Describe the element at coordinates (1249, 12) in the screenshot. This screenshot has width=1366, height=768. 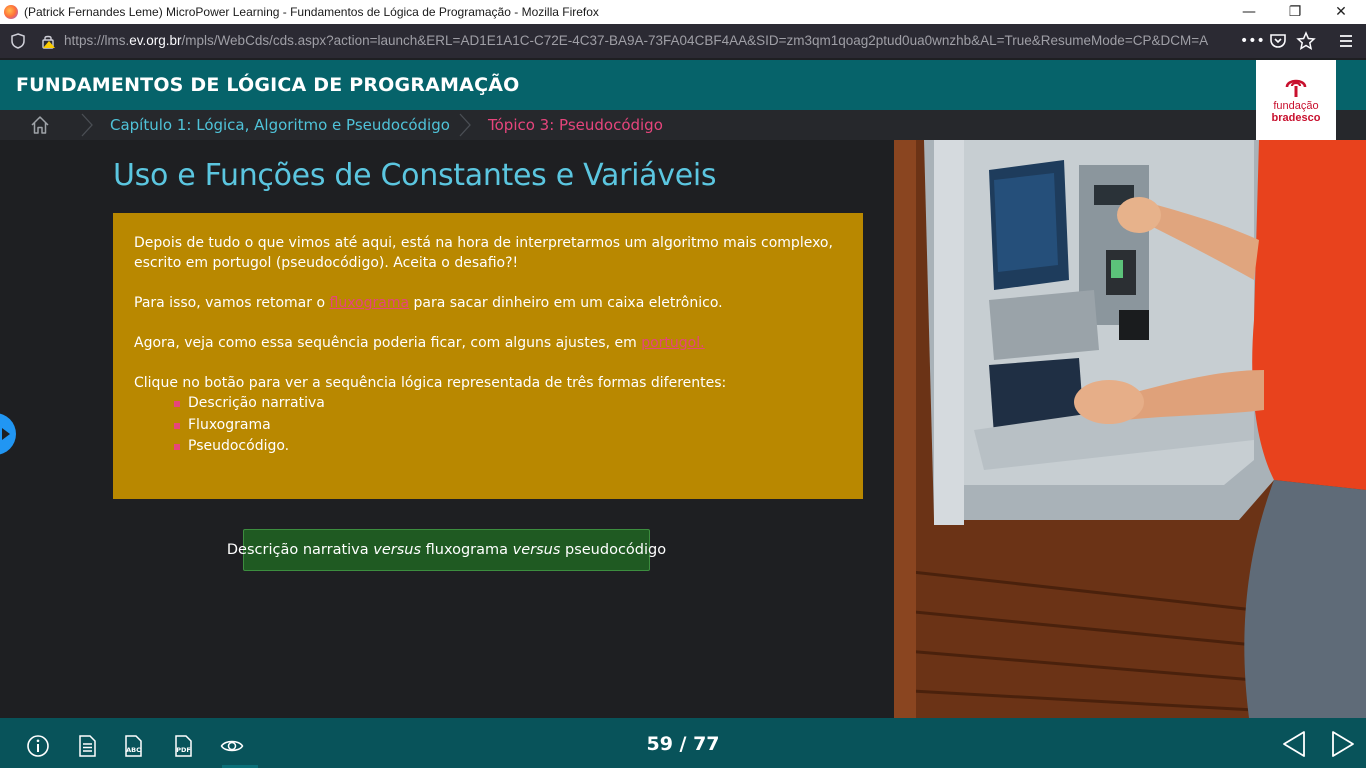
I see `minimize-button: —` at that location.